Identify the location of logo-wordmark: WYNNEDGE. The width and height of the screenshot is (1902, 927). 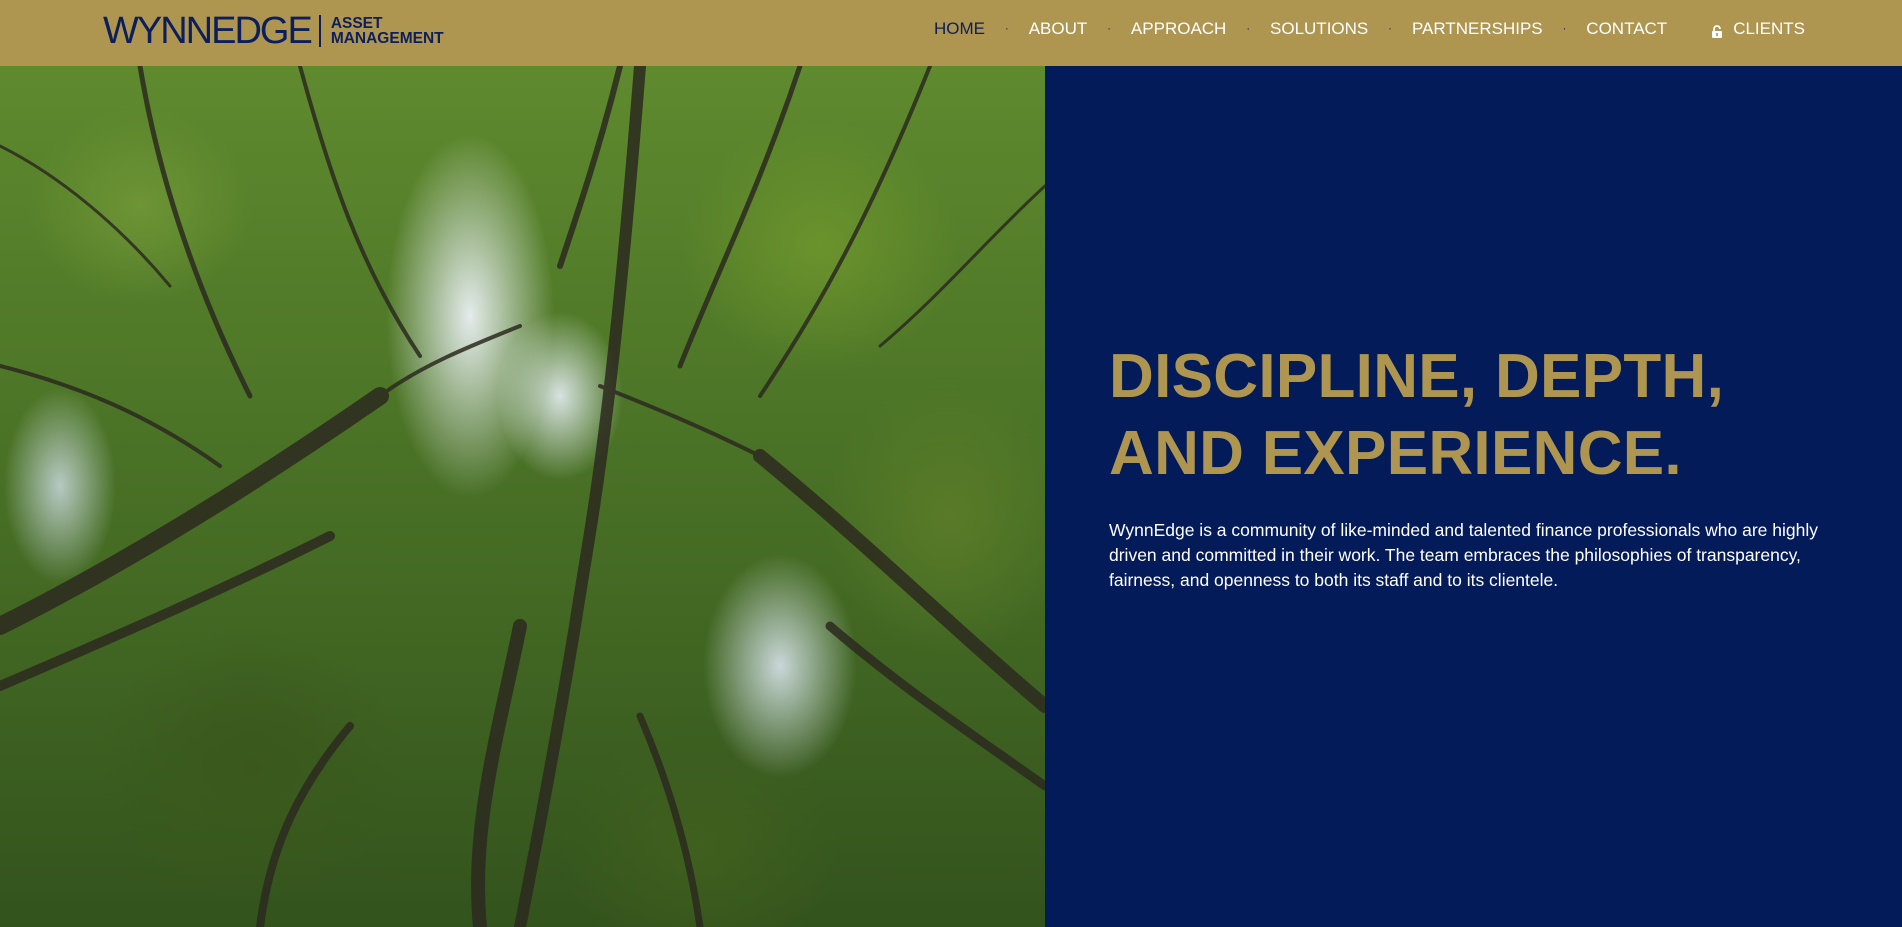
(208, 31).